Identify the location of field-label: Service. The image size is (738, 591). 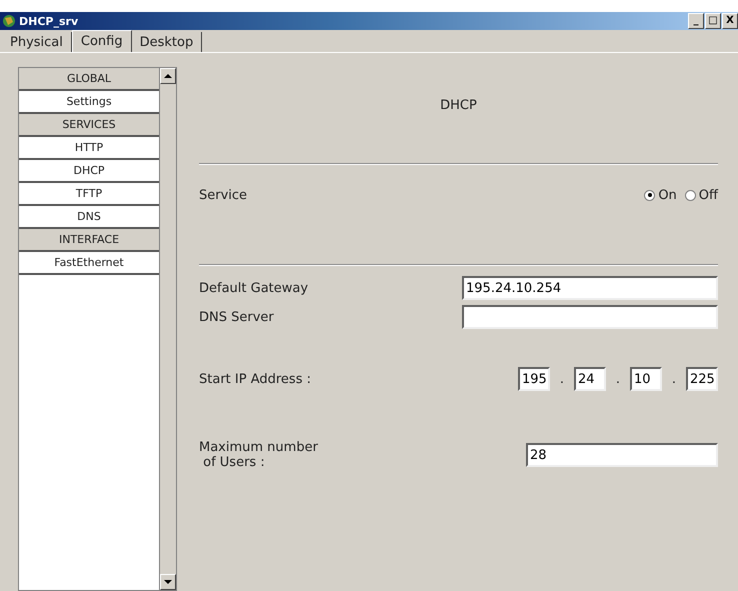
(223, 195).